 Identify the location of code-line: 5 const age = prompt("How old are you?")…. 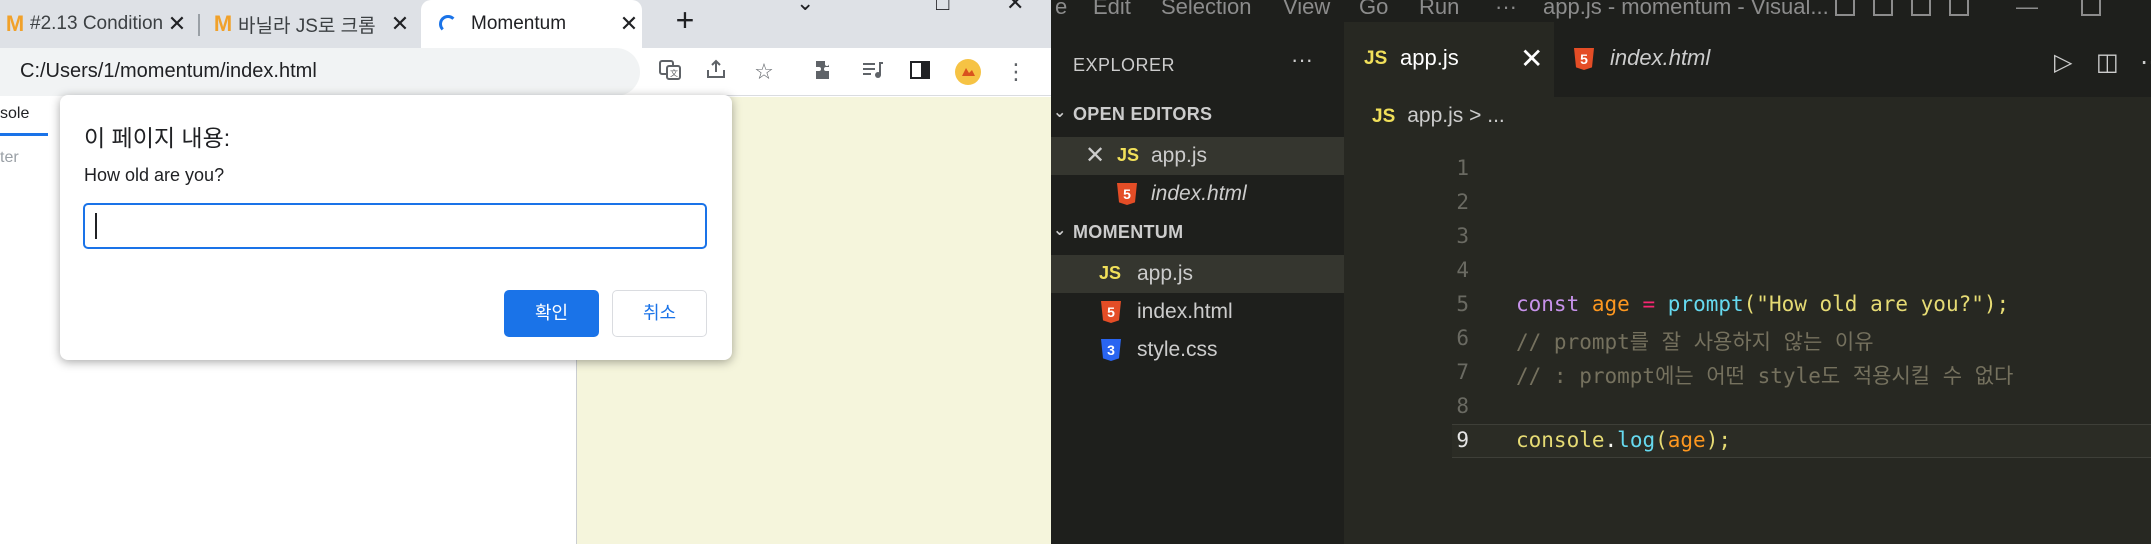
(1747, 305).